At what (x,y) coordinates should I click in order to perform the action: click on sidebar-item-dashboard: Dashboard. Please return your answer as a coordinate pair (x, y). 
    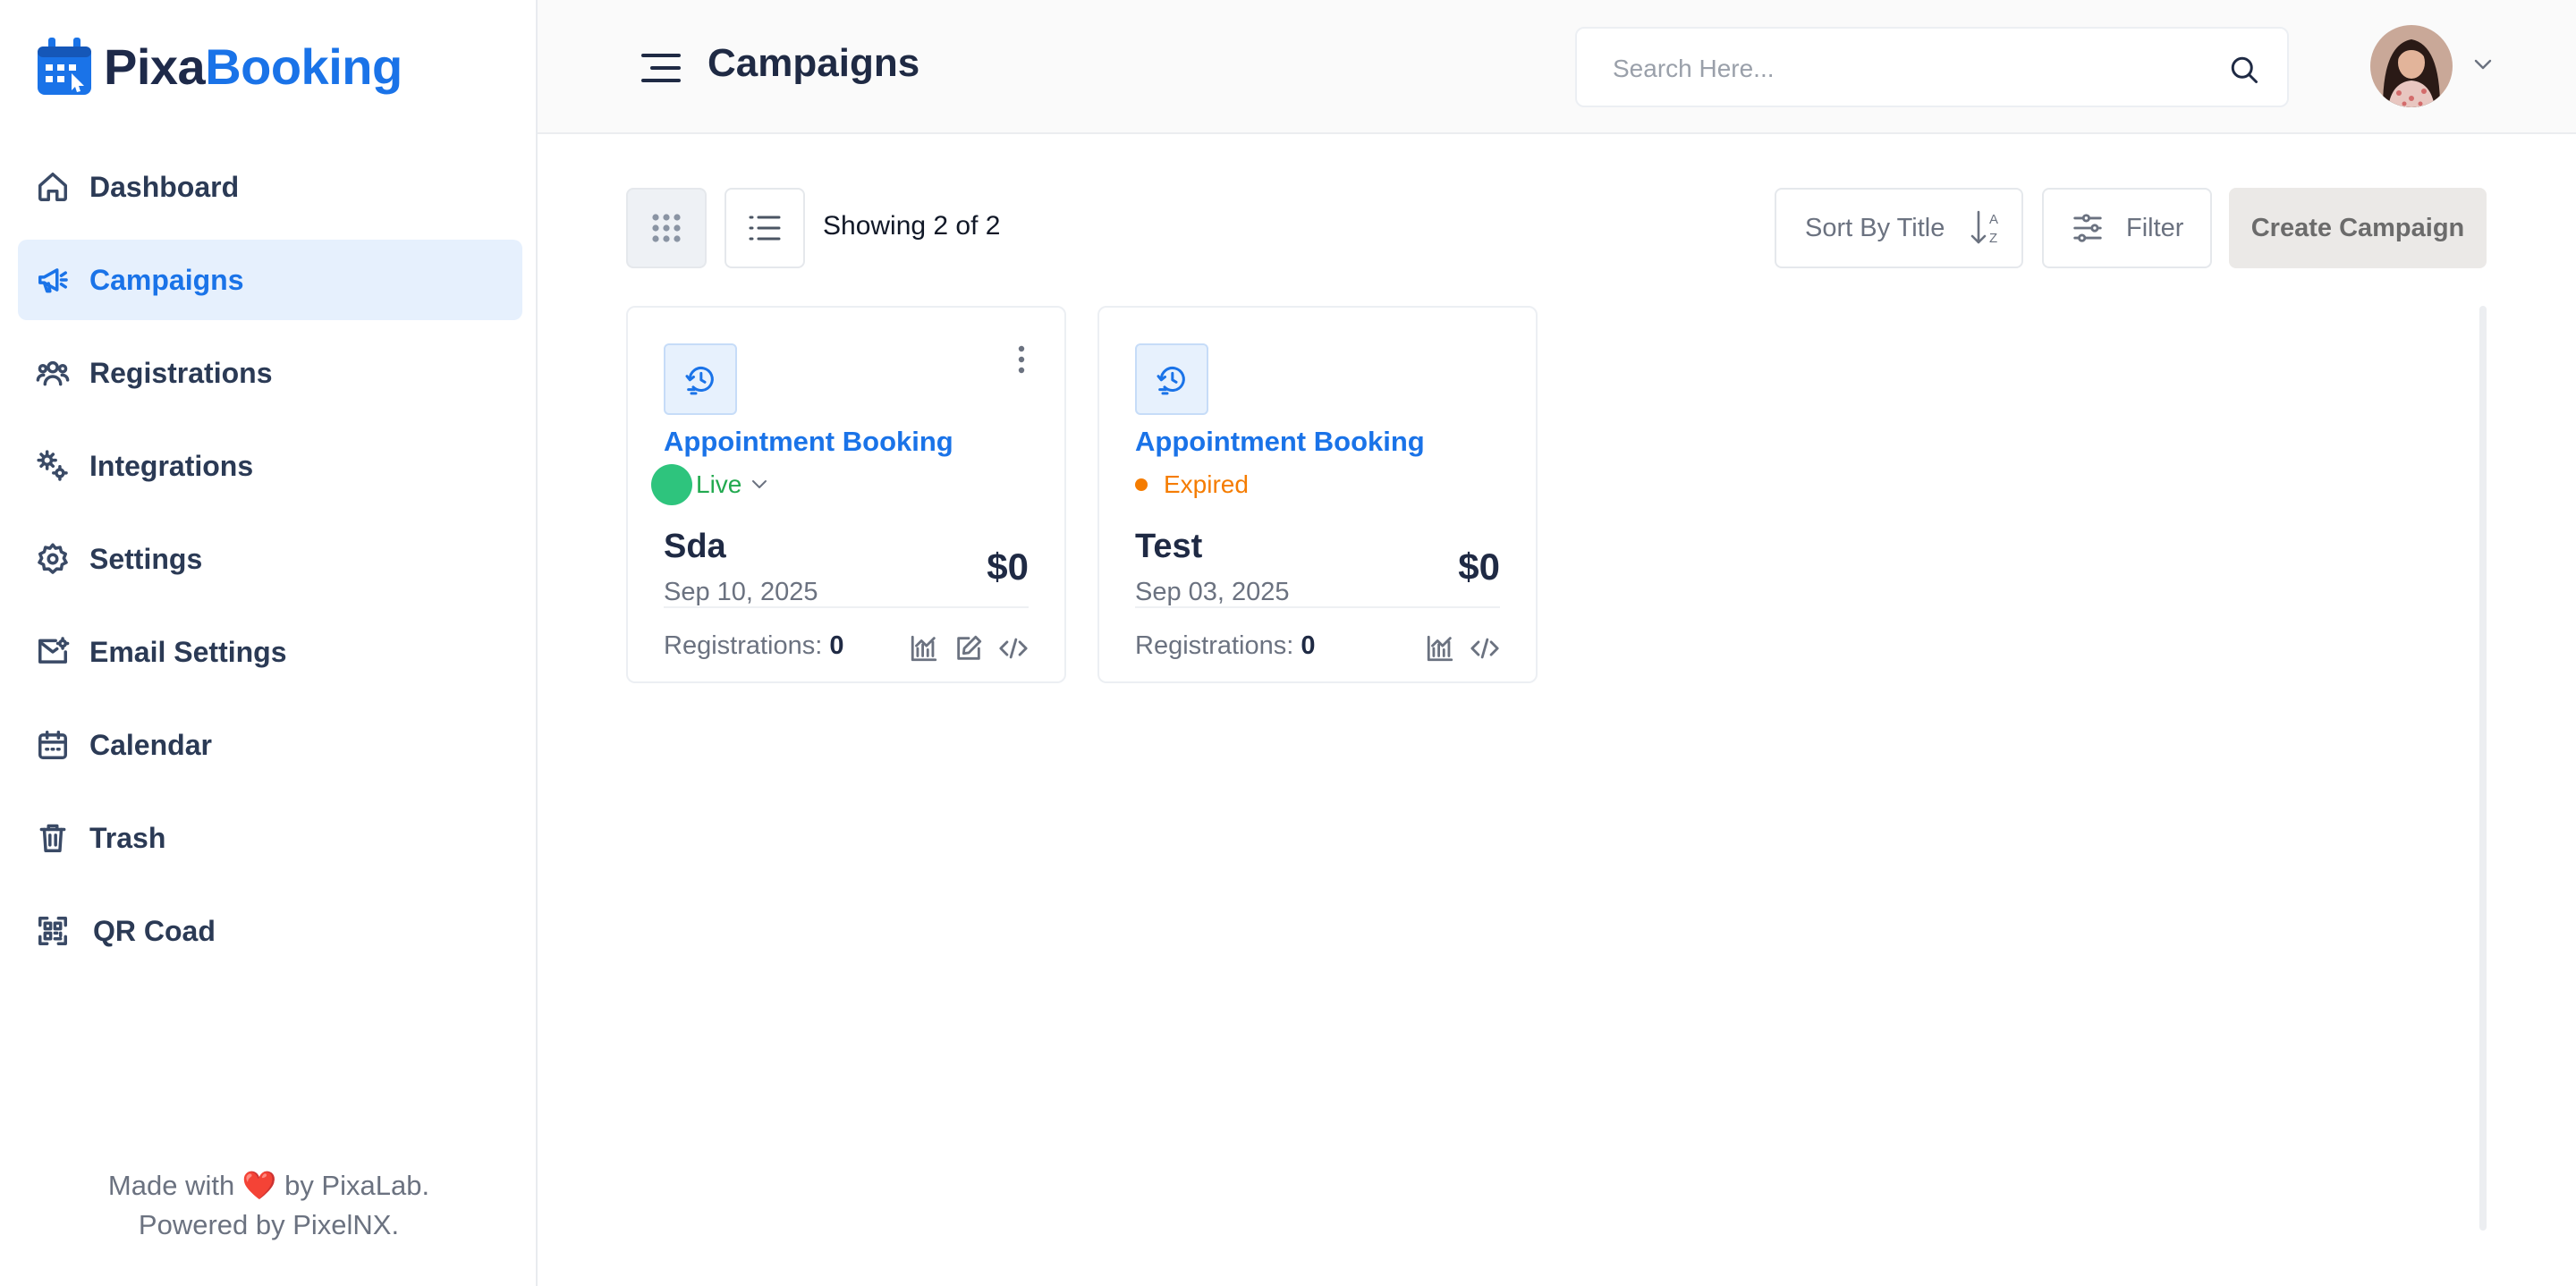
    Looking at the image, I should click on (270, 187).